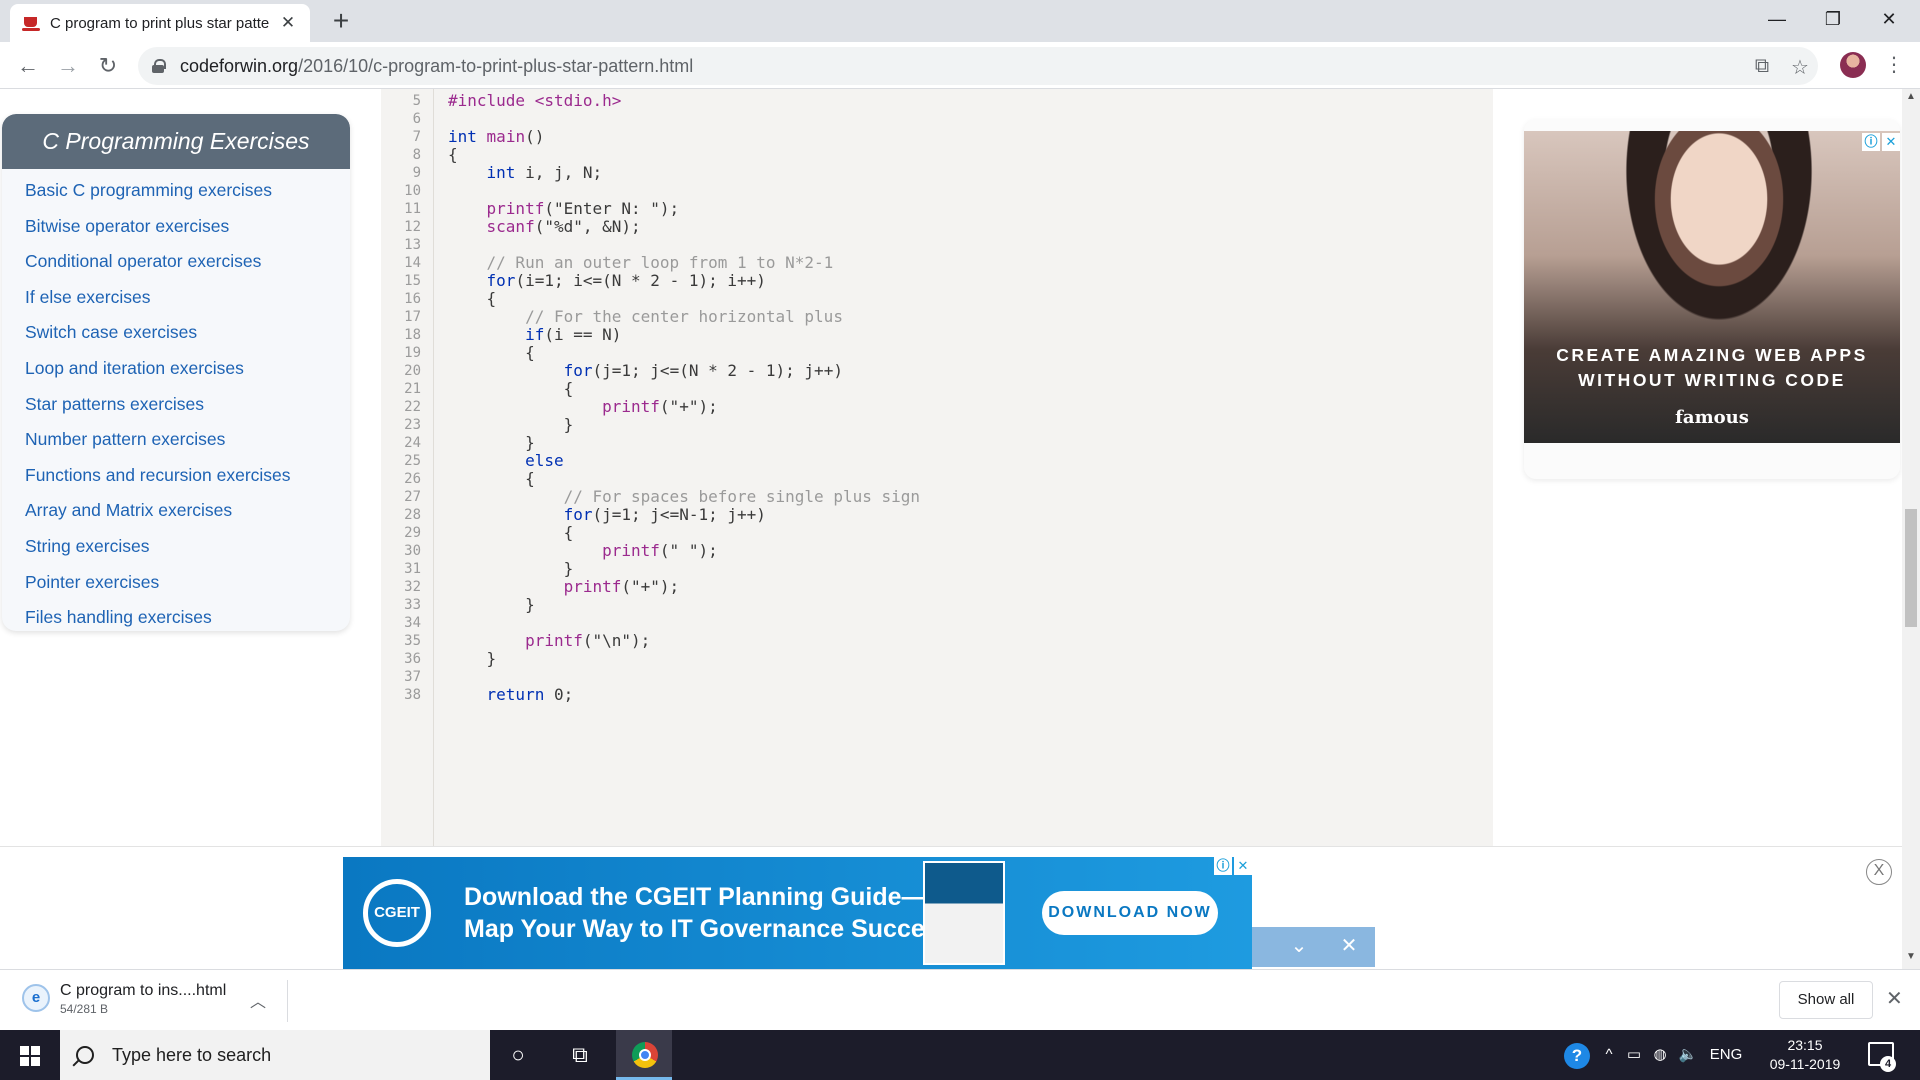  I want to click on notification-count-badge: 4, so click(1888, 1064).